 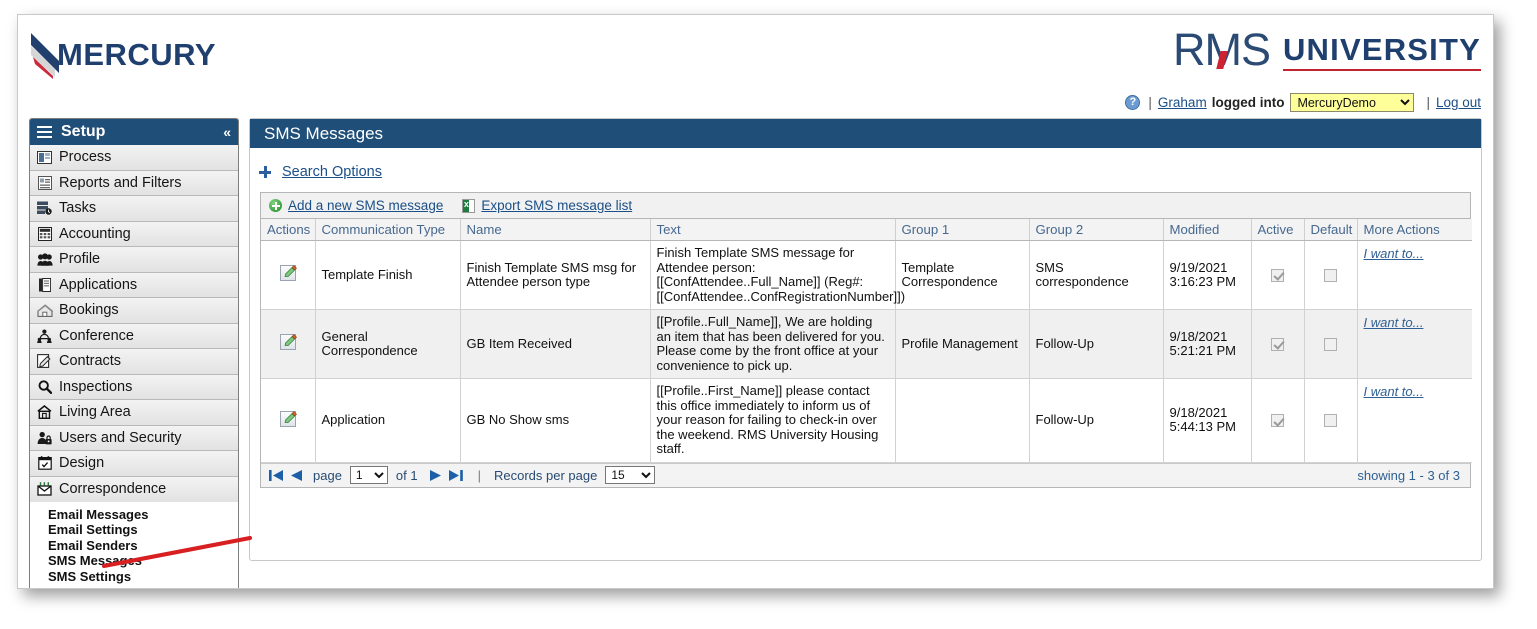 What do you see at coordinates (83, 131) in the screenshot?
I see `sidebar-header-label: Setup` at bounding box center [83, 131].